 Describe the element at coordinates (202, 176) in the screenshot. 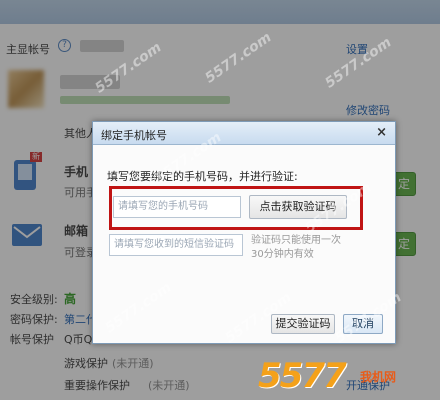

I see `dialog-instruction: 填写您要绑定的手机号码，并进行验证:` at that location.